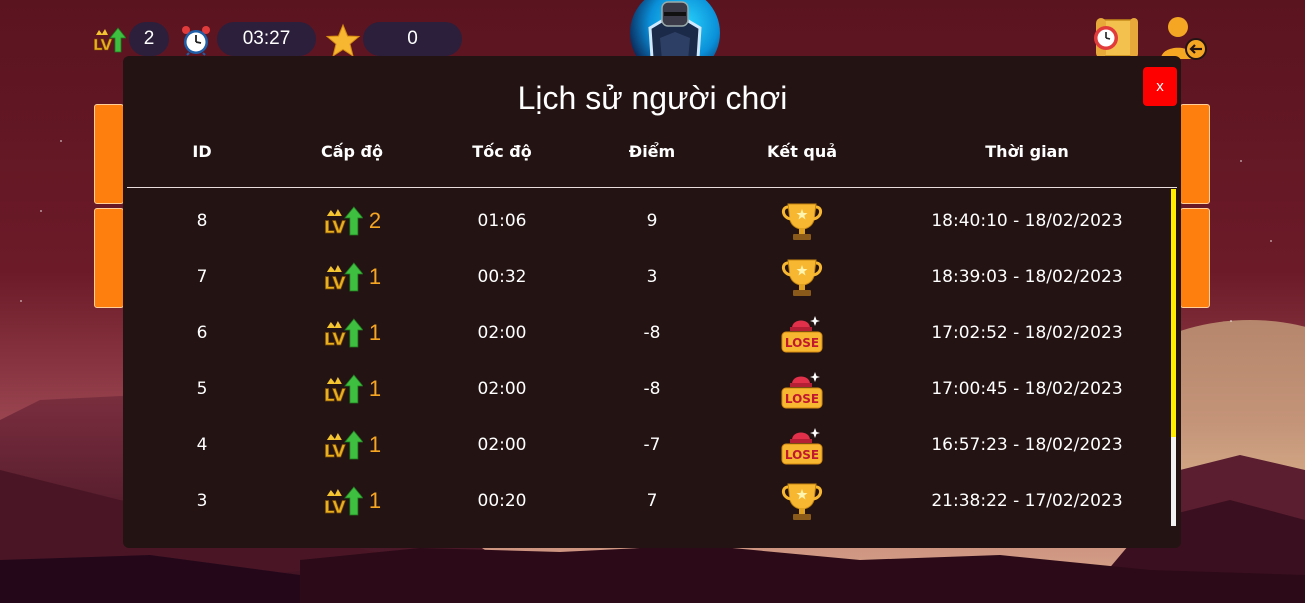  I want to click on side-panel-right-top, so click(1195, 154).